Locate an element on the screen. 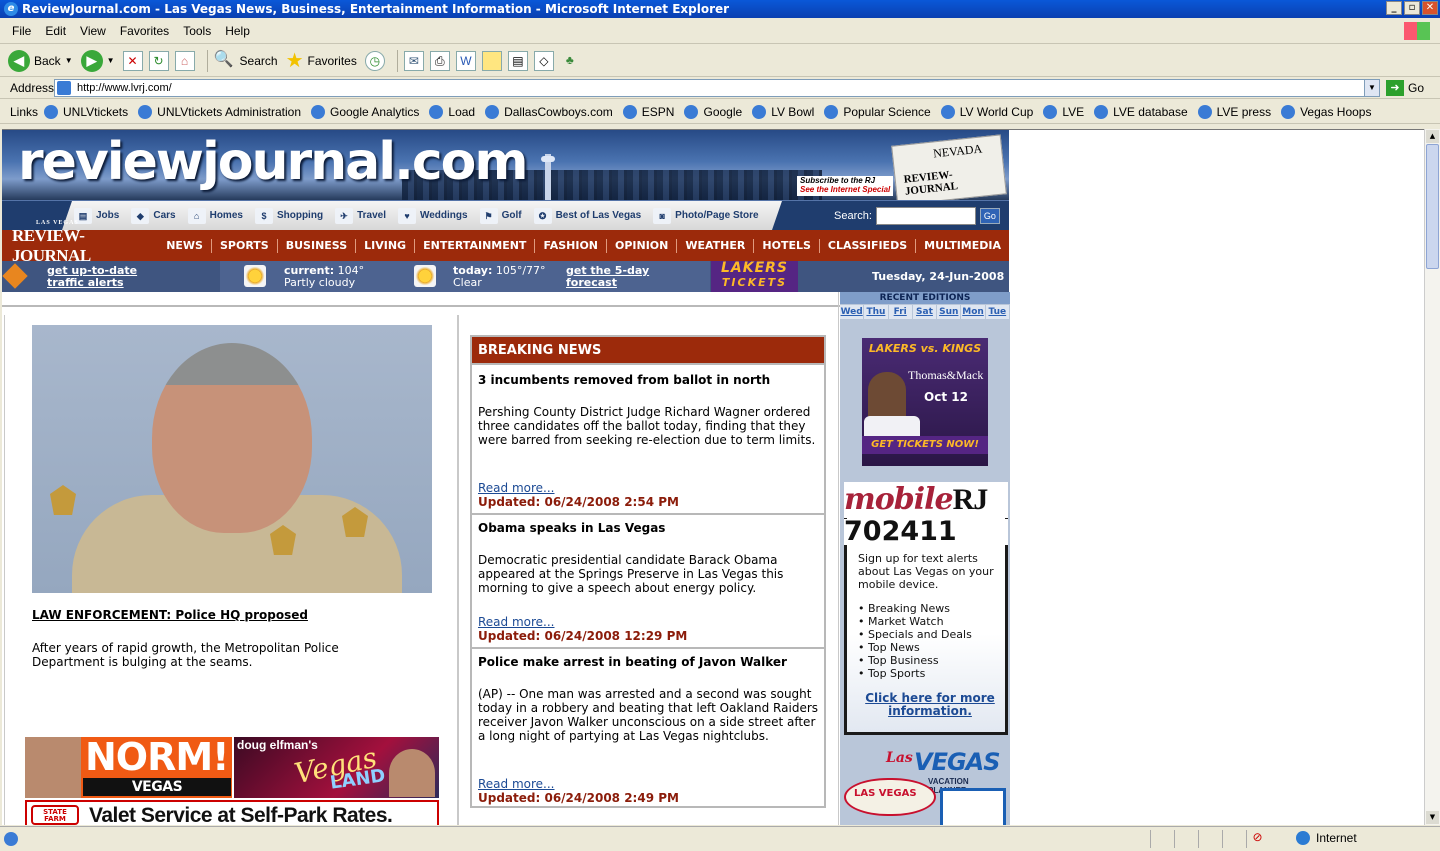 Image resolution: width=1440 pixels, height=851 pixels. notes-icon is located at coordinates (491, 60).